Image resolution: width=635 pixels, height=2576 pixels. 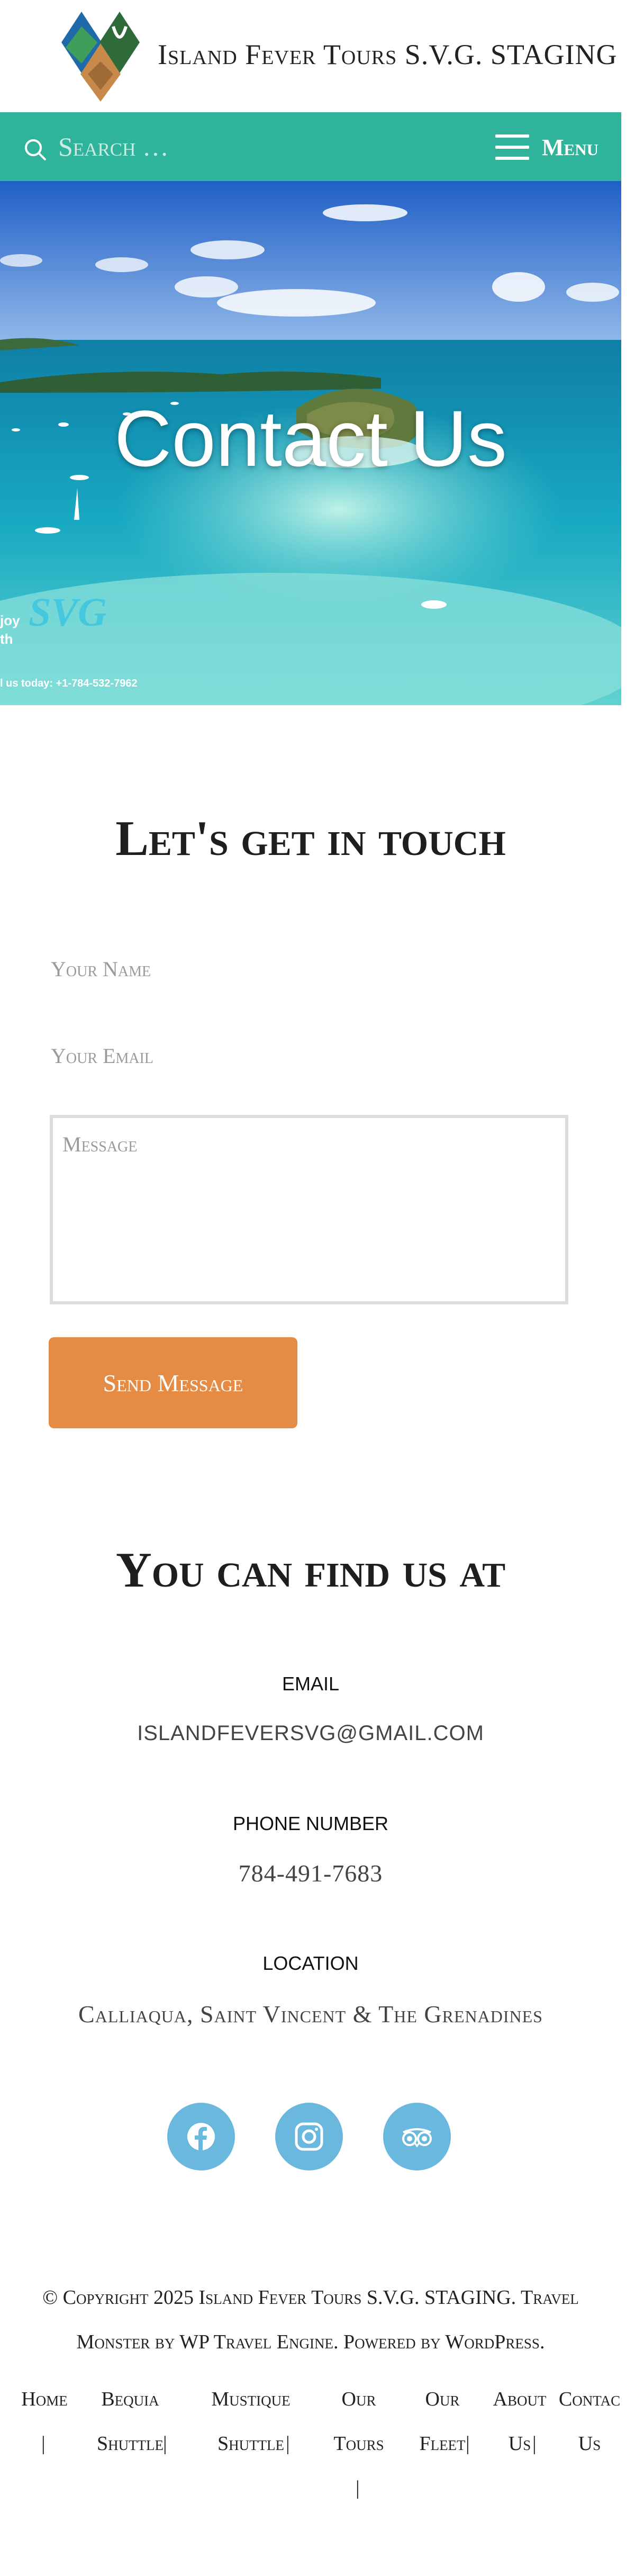 I want to click on tripadvisor-link, so click(x=417, y=2137).